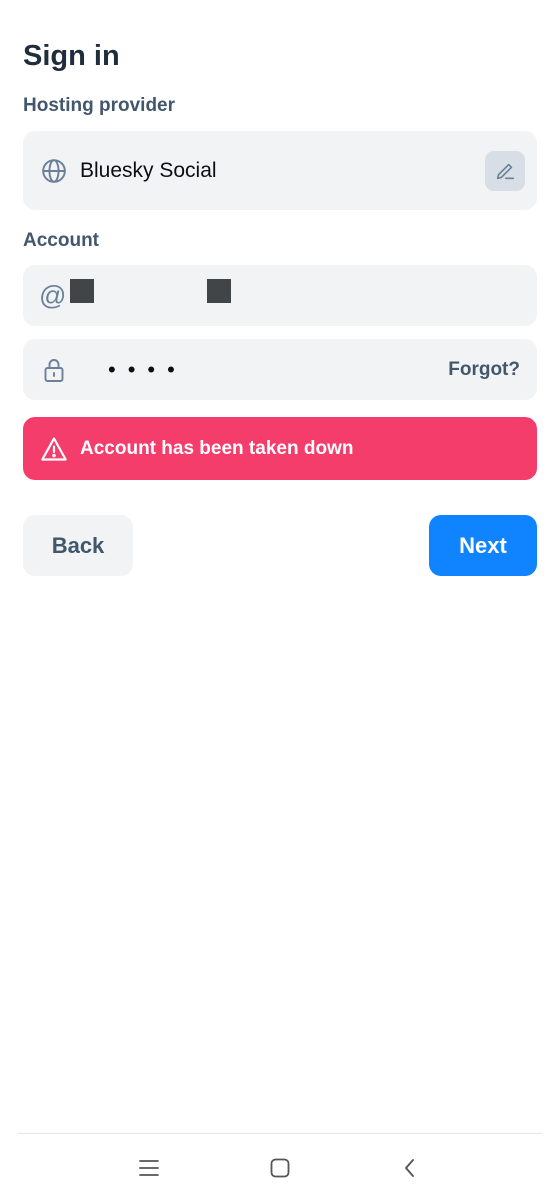 This screenshot has height=1200, width=560. What do you see at coordinates (78, 545) in the screenshot?
I see `back-button: Back` at bounding box center [78, 545].